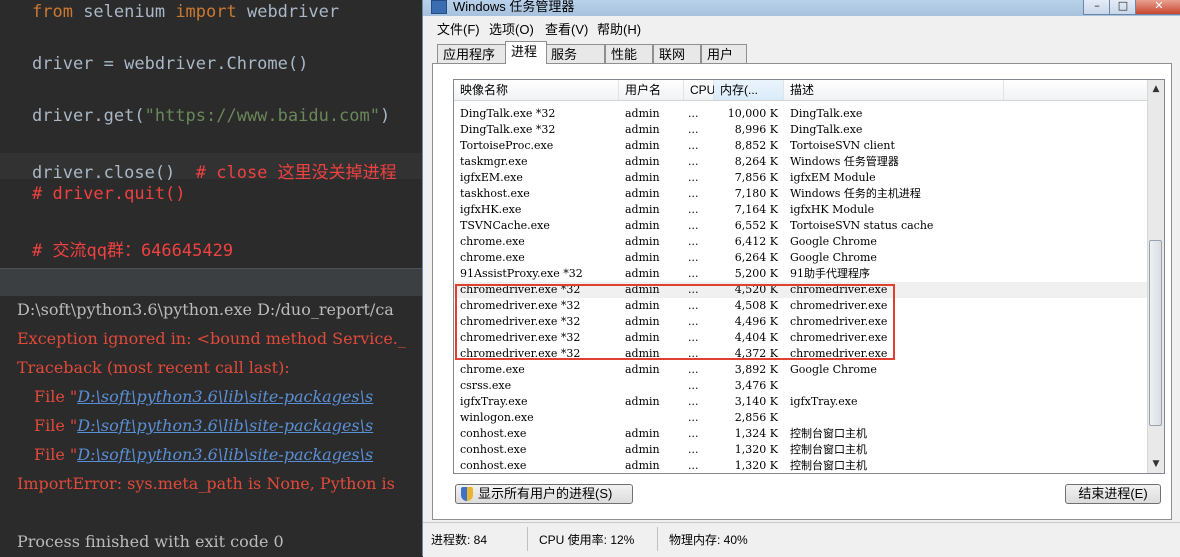 The image size is (1180, 557). I want to click on table-row: igfxEM.exe admin... 7,856 K igfxEM Module, so click(801, 178).